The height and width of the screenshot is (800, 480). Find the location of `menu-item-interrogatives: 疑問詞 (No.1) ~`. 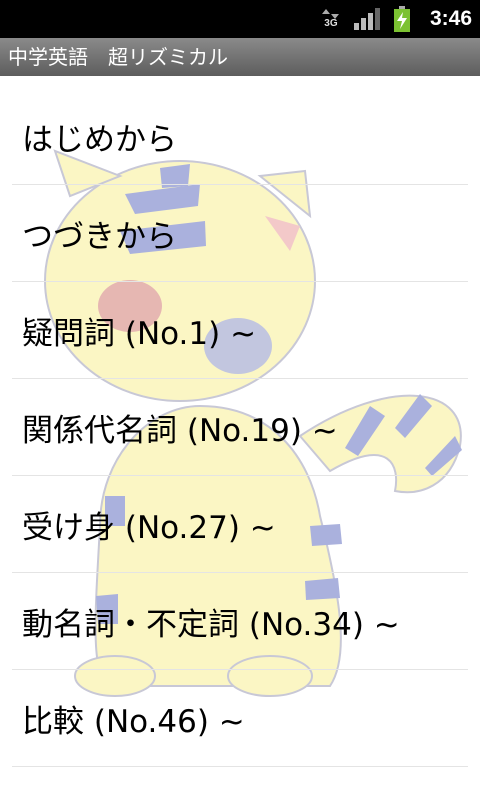

menu-item-interrogatives: 疑問詞 (No.1) ~ is located at coordinates (240, 330).